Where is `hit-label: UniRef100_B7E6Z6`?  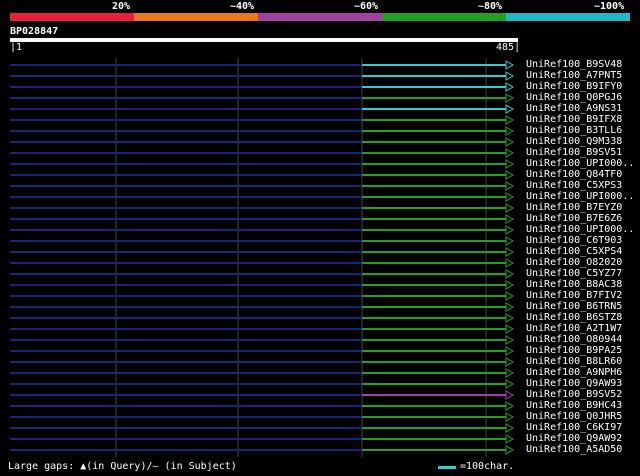 hit-label: UniRef100_B7E6Z6 is located at coordinates (574, 218).